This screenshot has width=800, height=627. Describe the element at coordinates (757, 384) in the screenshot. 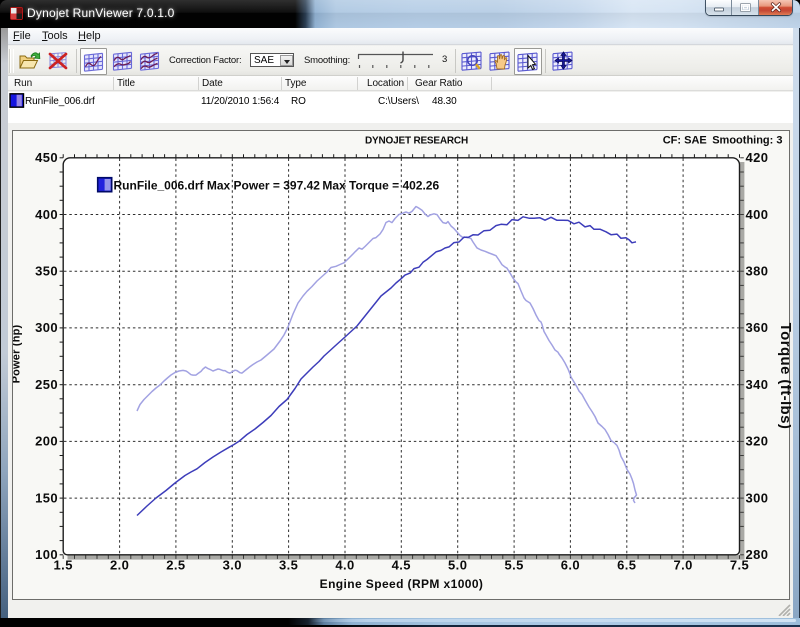

I see `svg-text: 340` at that location.